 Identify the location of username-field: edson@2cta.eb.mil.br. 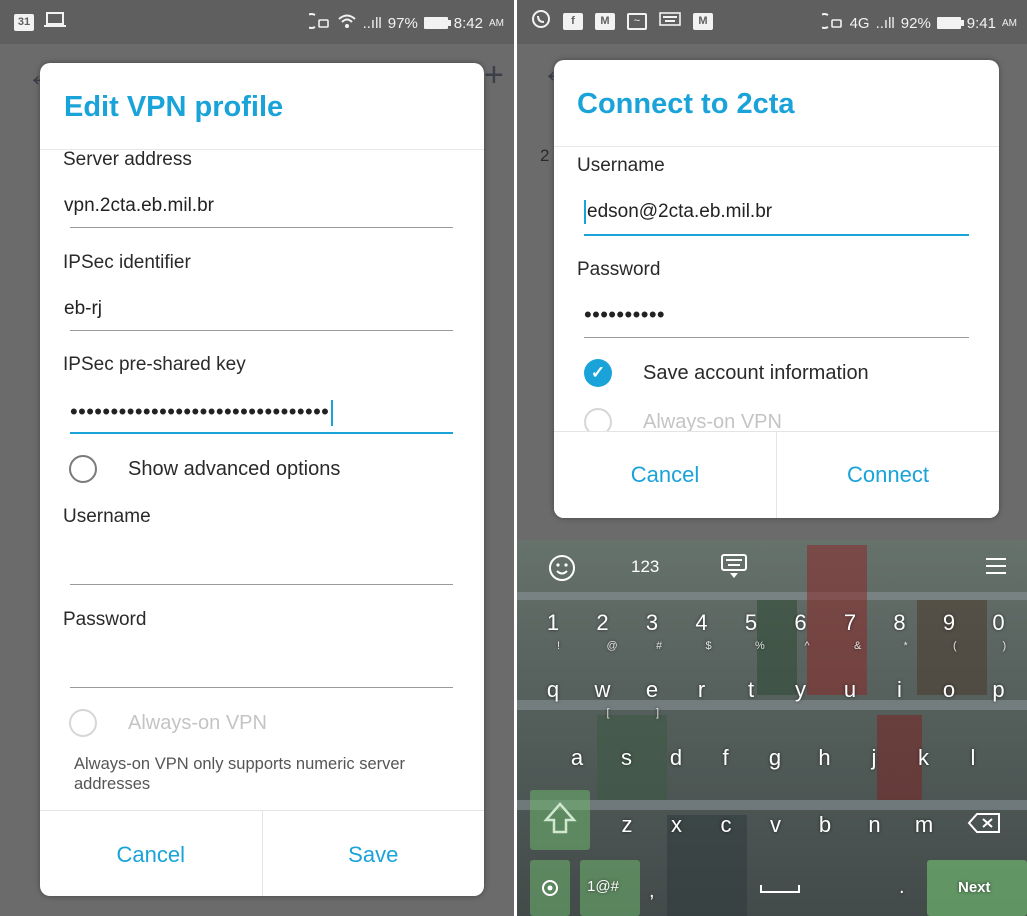
(678, 212).